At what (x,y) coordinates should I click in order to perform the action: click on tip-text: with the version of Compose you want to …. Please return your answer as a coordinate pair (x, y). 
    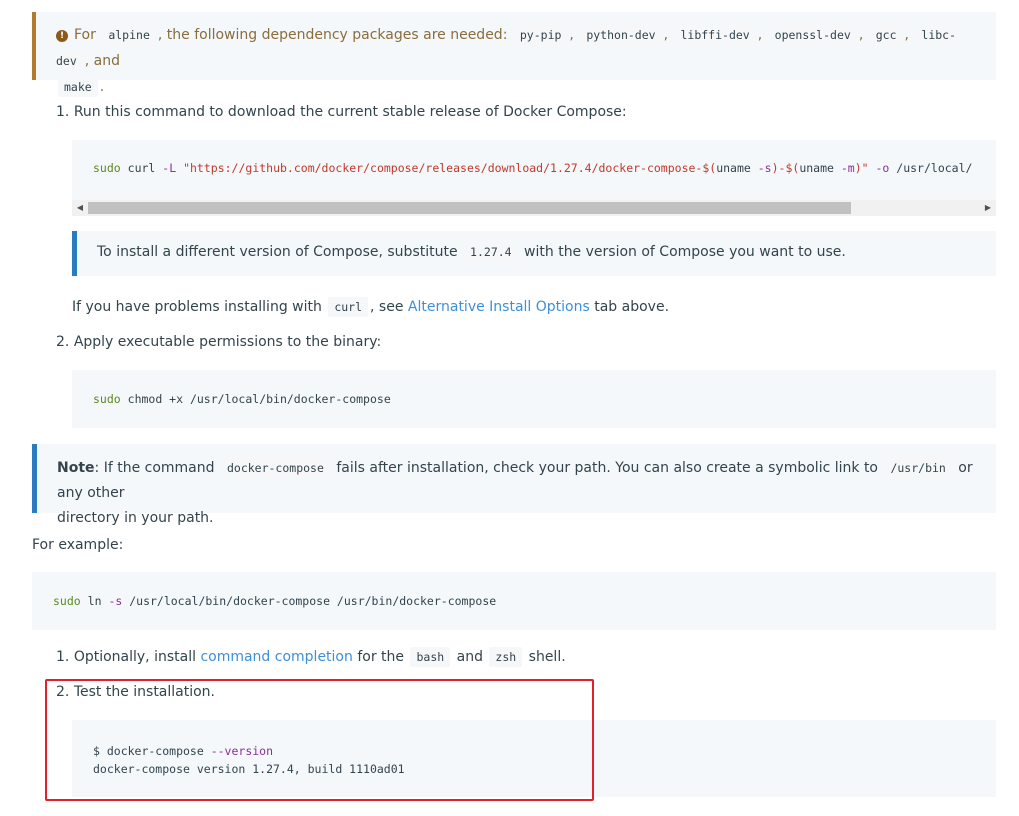
    Looking at the image, I should click on (685, 252).